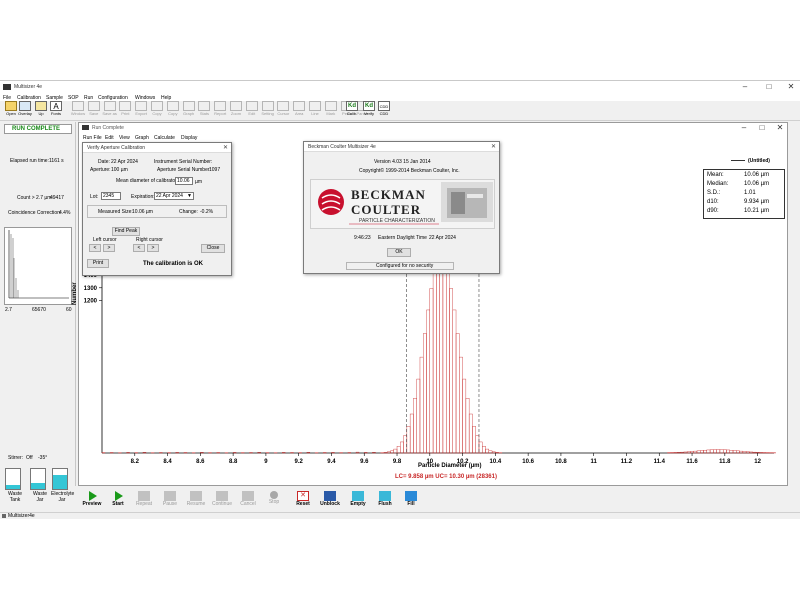 This screenshot has height=600, width=800. What do you see at coordinates (745, 87) in the screenshot?
I see `minimize-button: –` at bounding box center [745, 87].